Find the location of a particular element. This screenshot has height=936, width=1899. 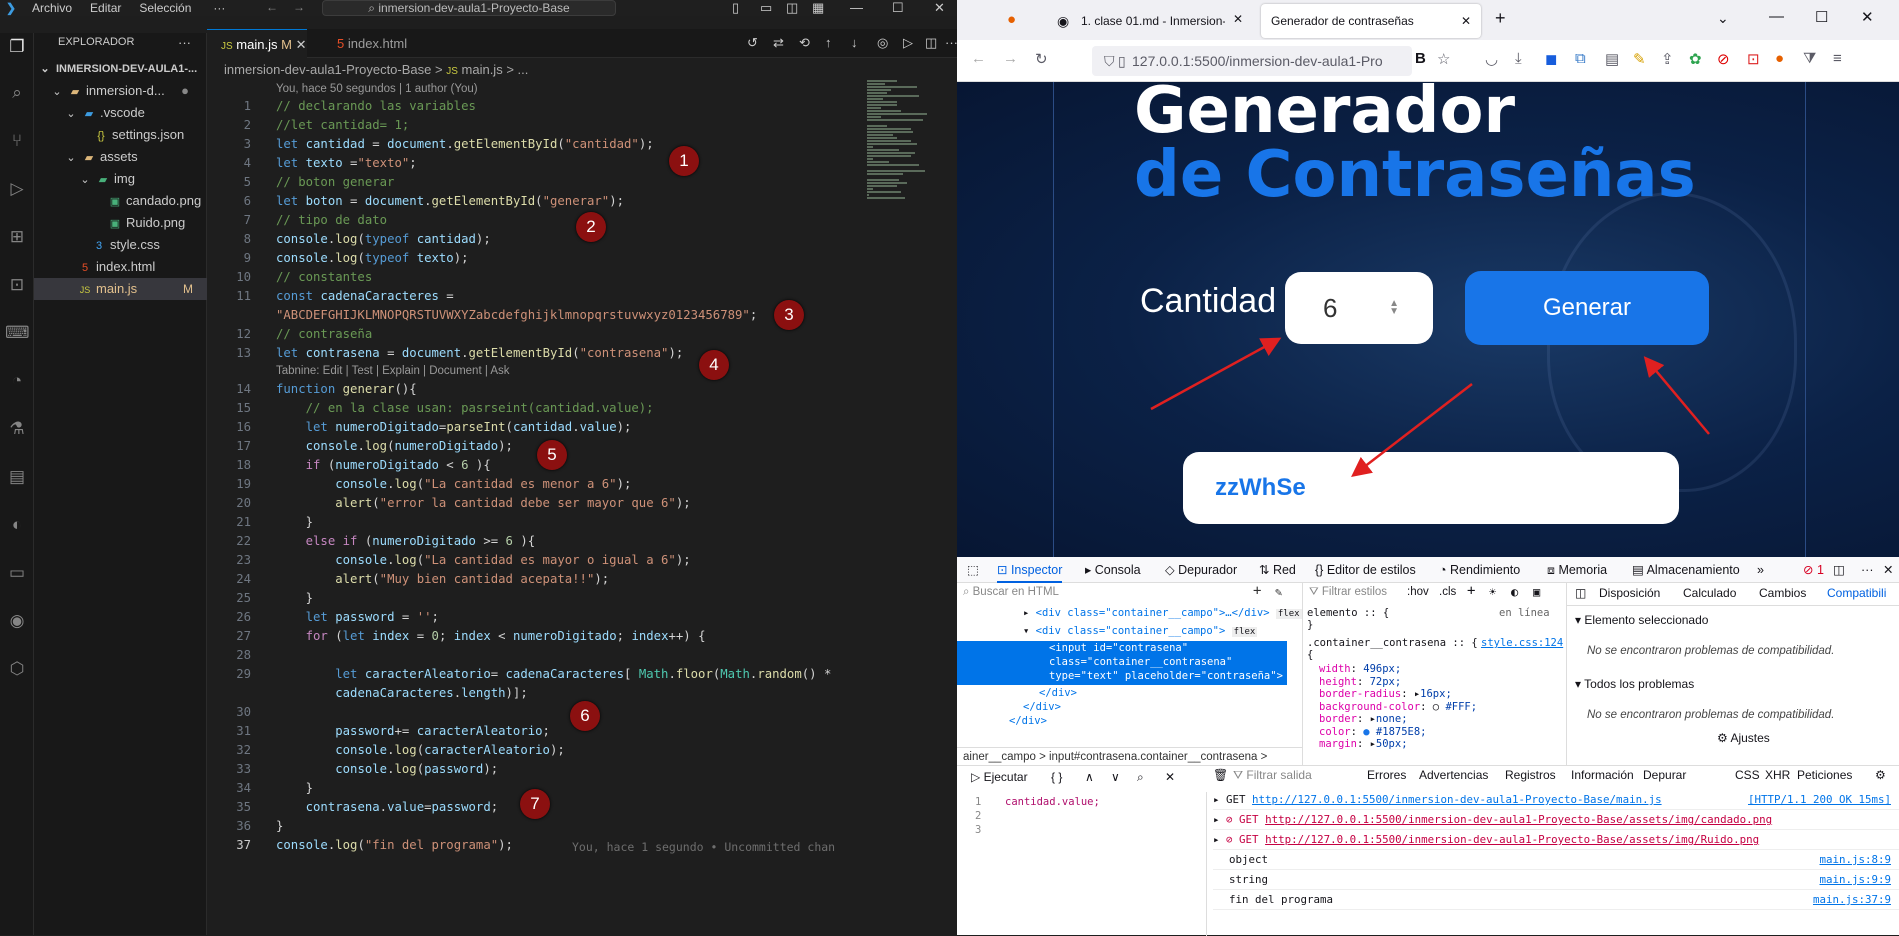

toggle-primary-sidebar-icon: ▯ is located at coordinates (735, 8).